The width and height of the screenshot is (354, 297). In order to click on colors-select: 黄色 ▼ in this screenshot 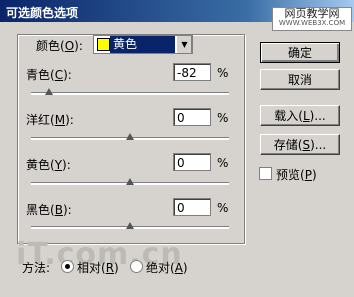, I will do `click(143, 44)`.